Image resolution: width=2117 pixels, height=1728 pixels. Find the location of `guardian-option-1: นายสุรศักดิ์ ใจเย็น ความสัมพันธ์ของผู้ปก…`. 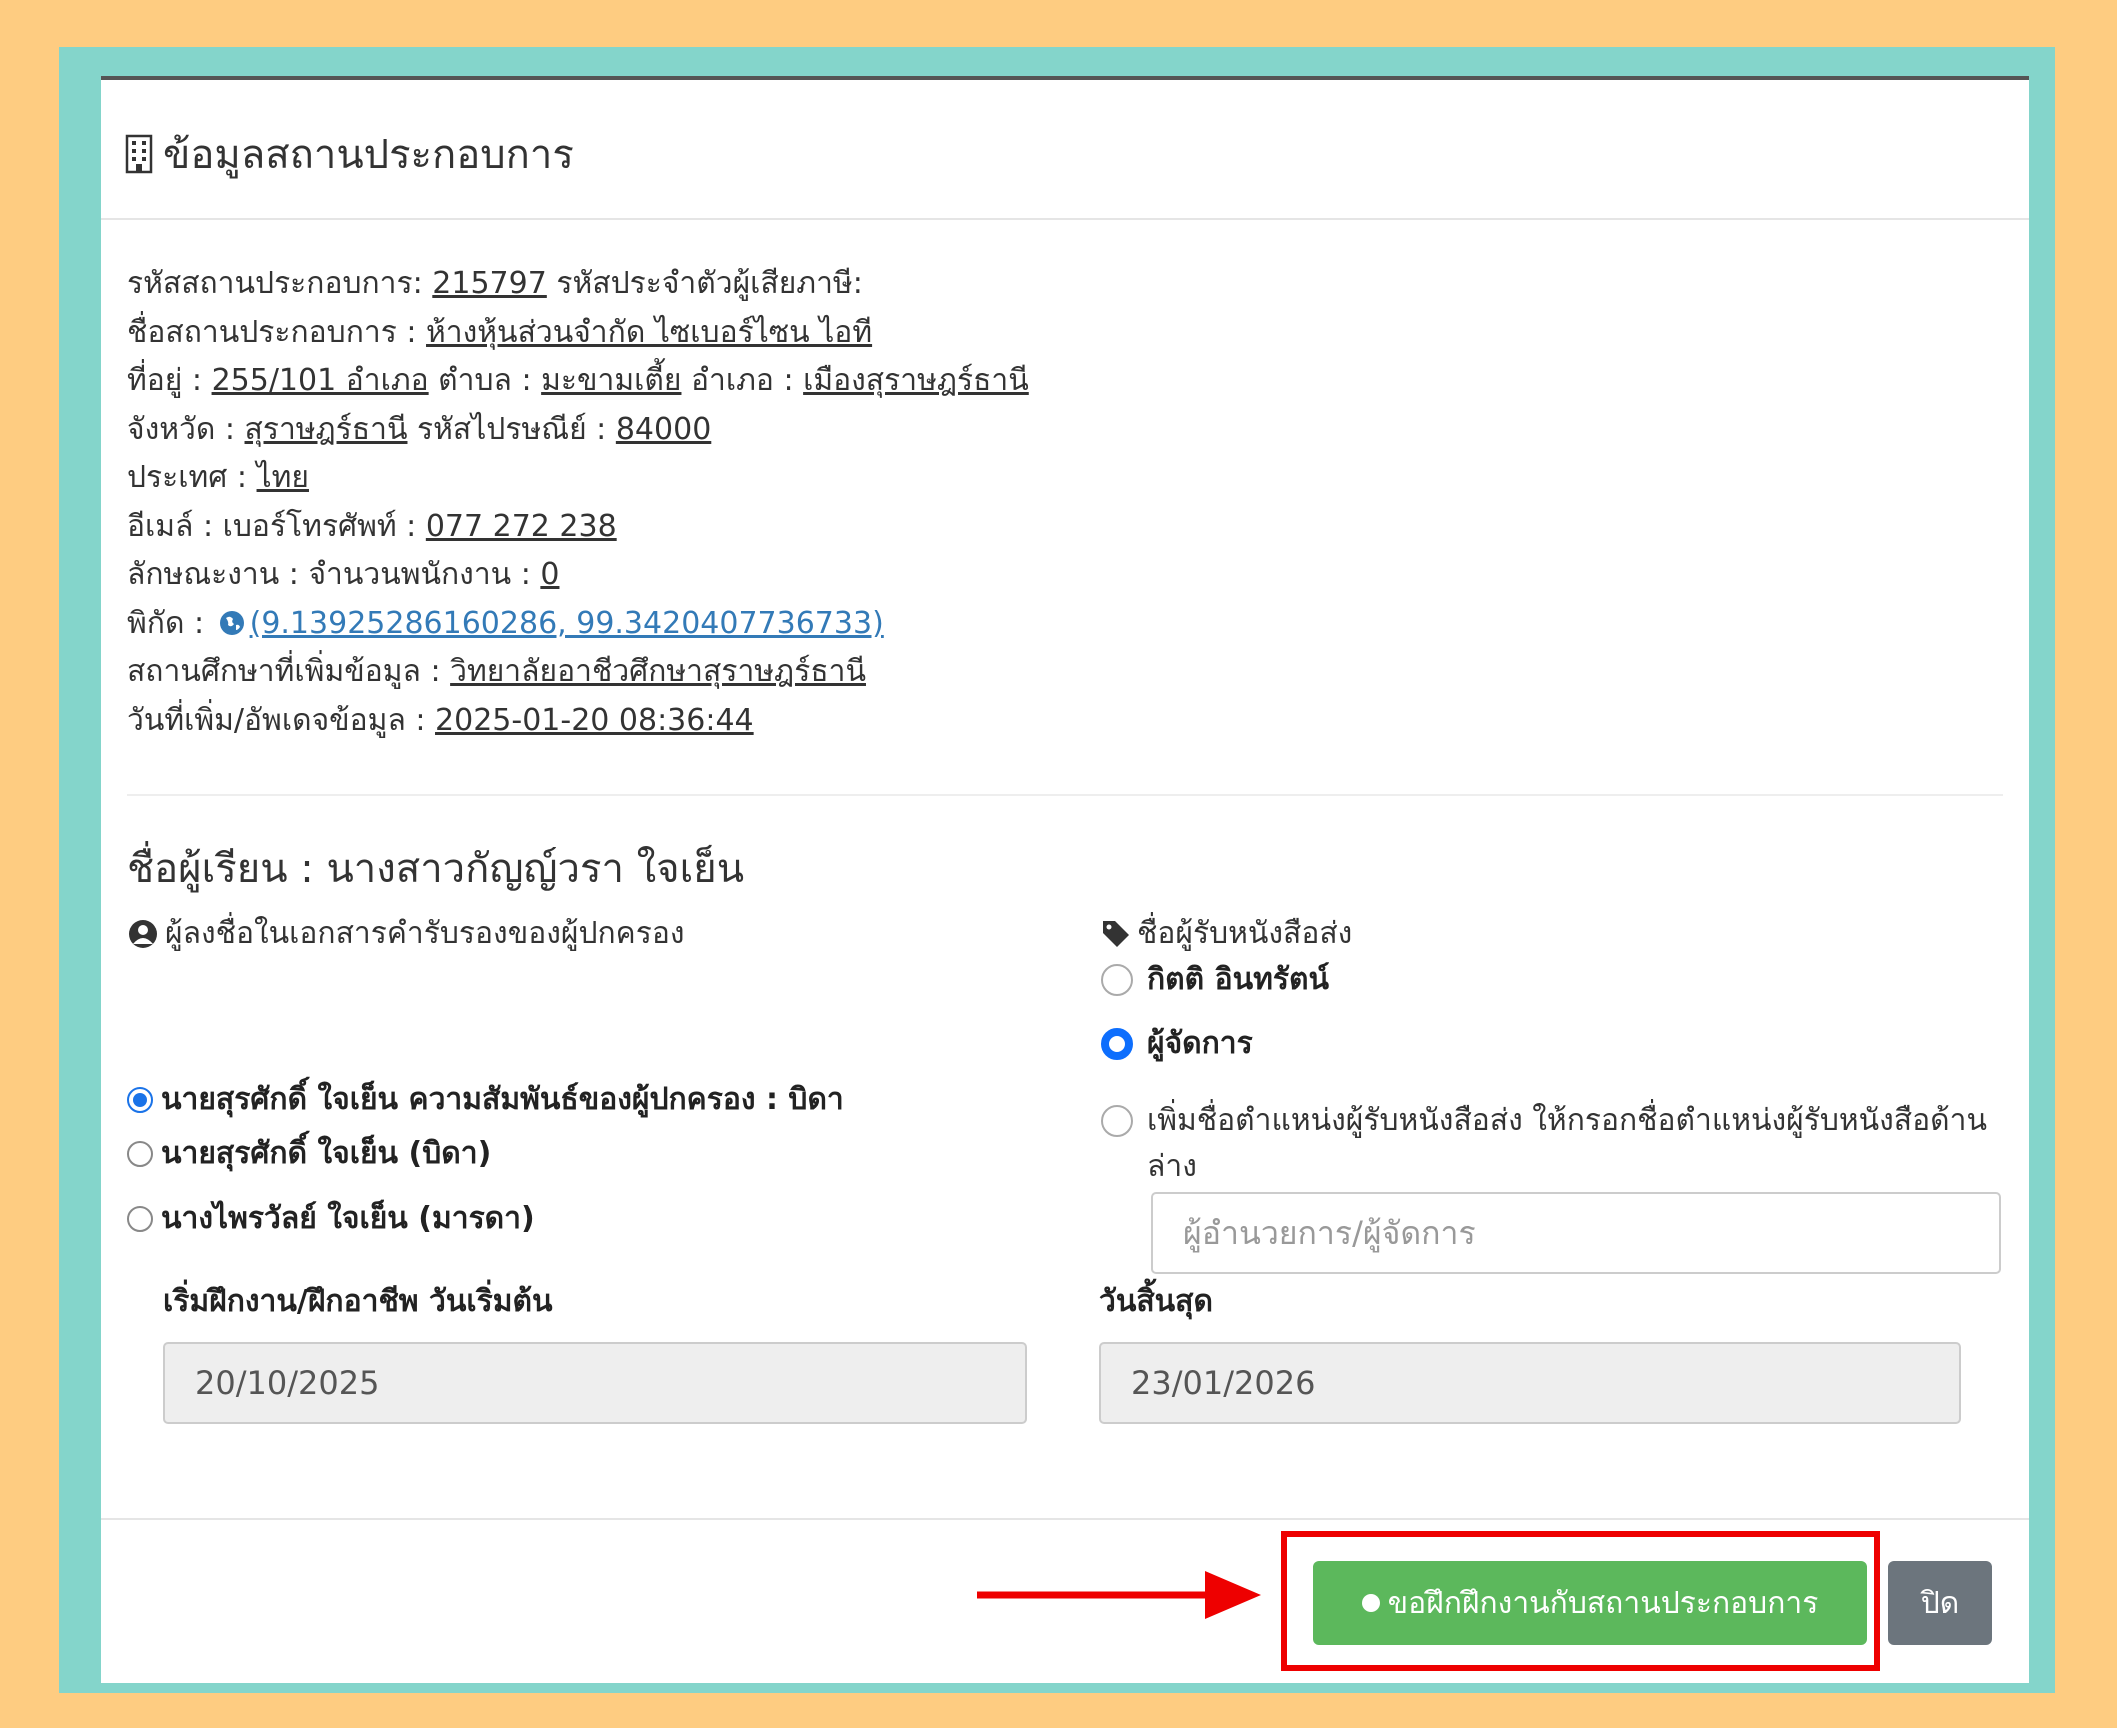

guardian-option-1: นายสุรศักดิ์ ใจเย็น ความสัมพันธ์ของผู้ปก… is located at coordinates (485, 1099).